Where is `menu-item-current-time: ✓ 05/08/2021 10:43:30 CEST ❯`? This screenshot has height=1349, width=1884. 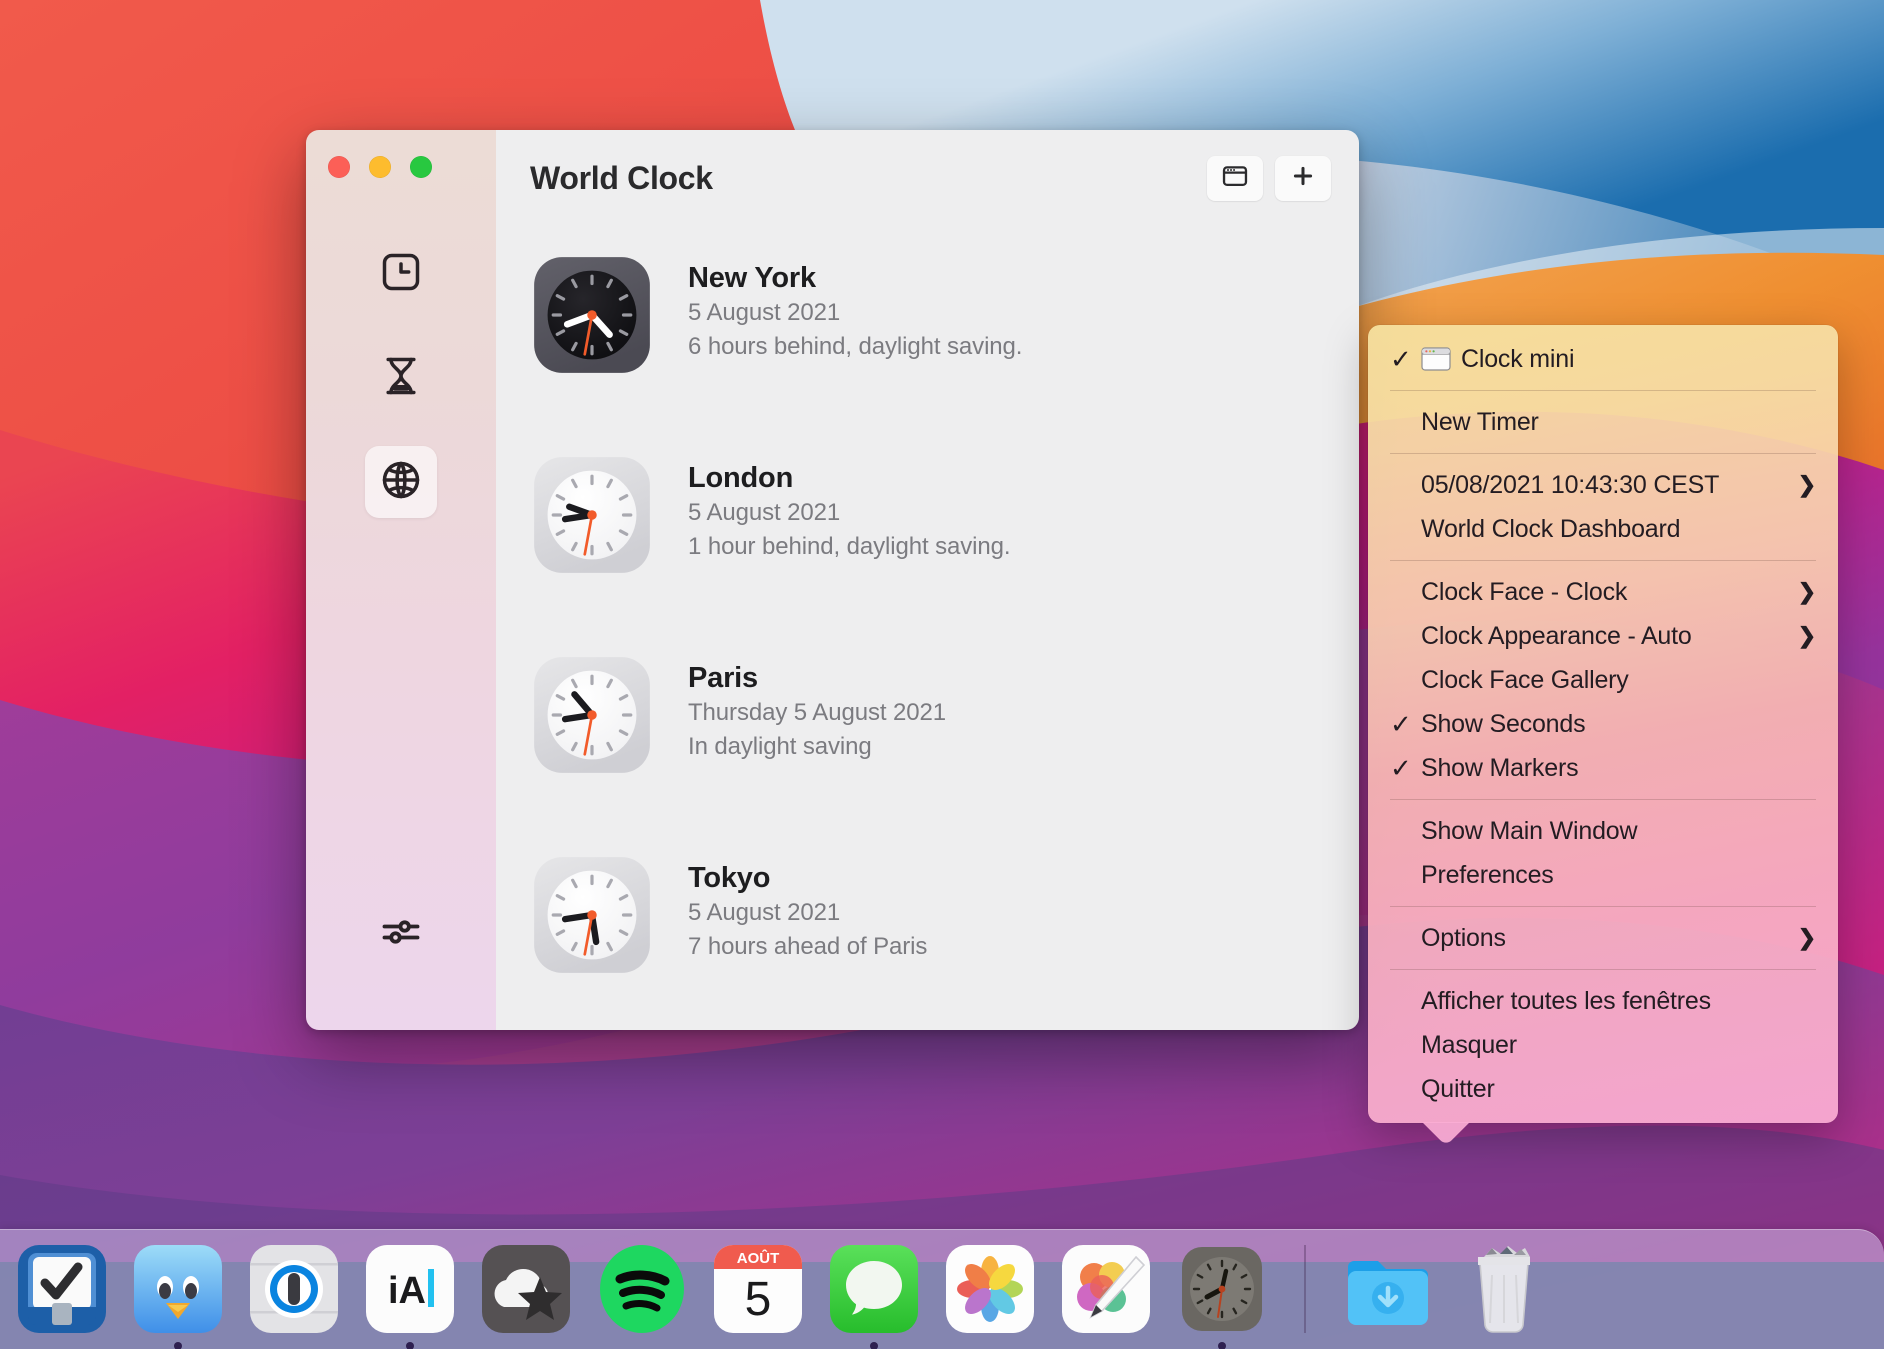
menu-item-current-time: ✓ 05/08/2021 10:43:30 CEST ❯ is located at coordinates (1603, 485).